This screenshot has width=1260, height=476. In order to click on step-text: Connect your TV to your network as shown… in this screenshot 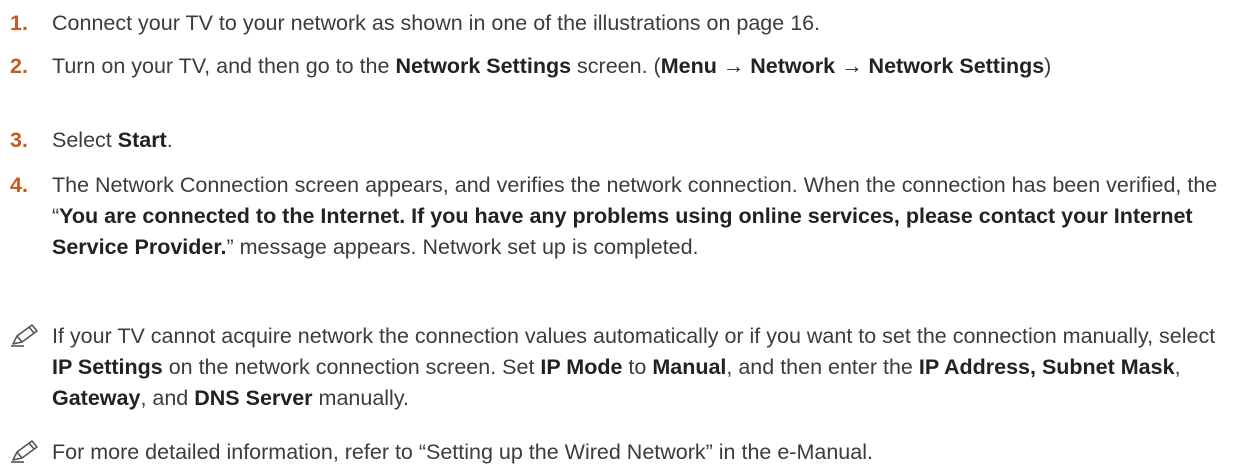, I will do `click(646, 23)`.